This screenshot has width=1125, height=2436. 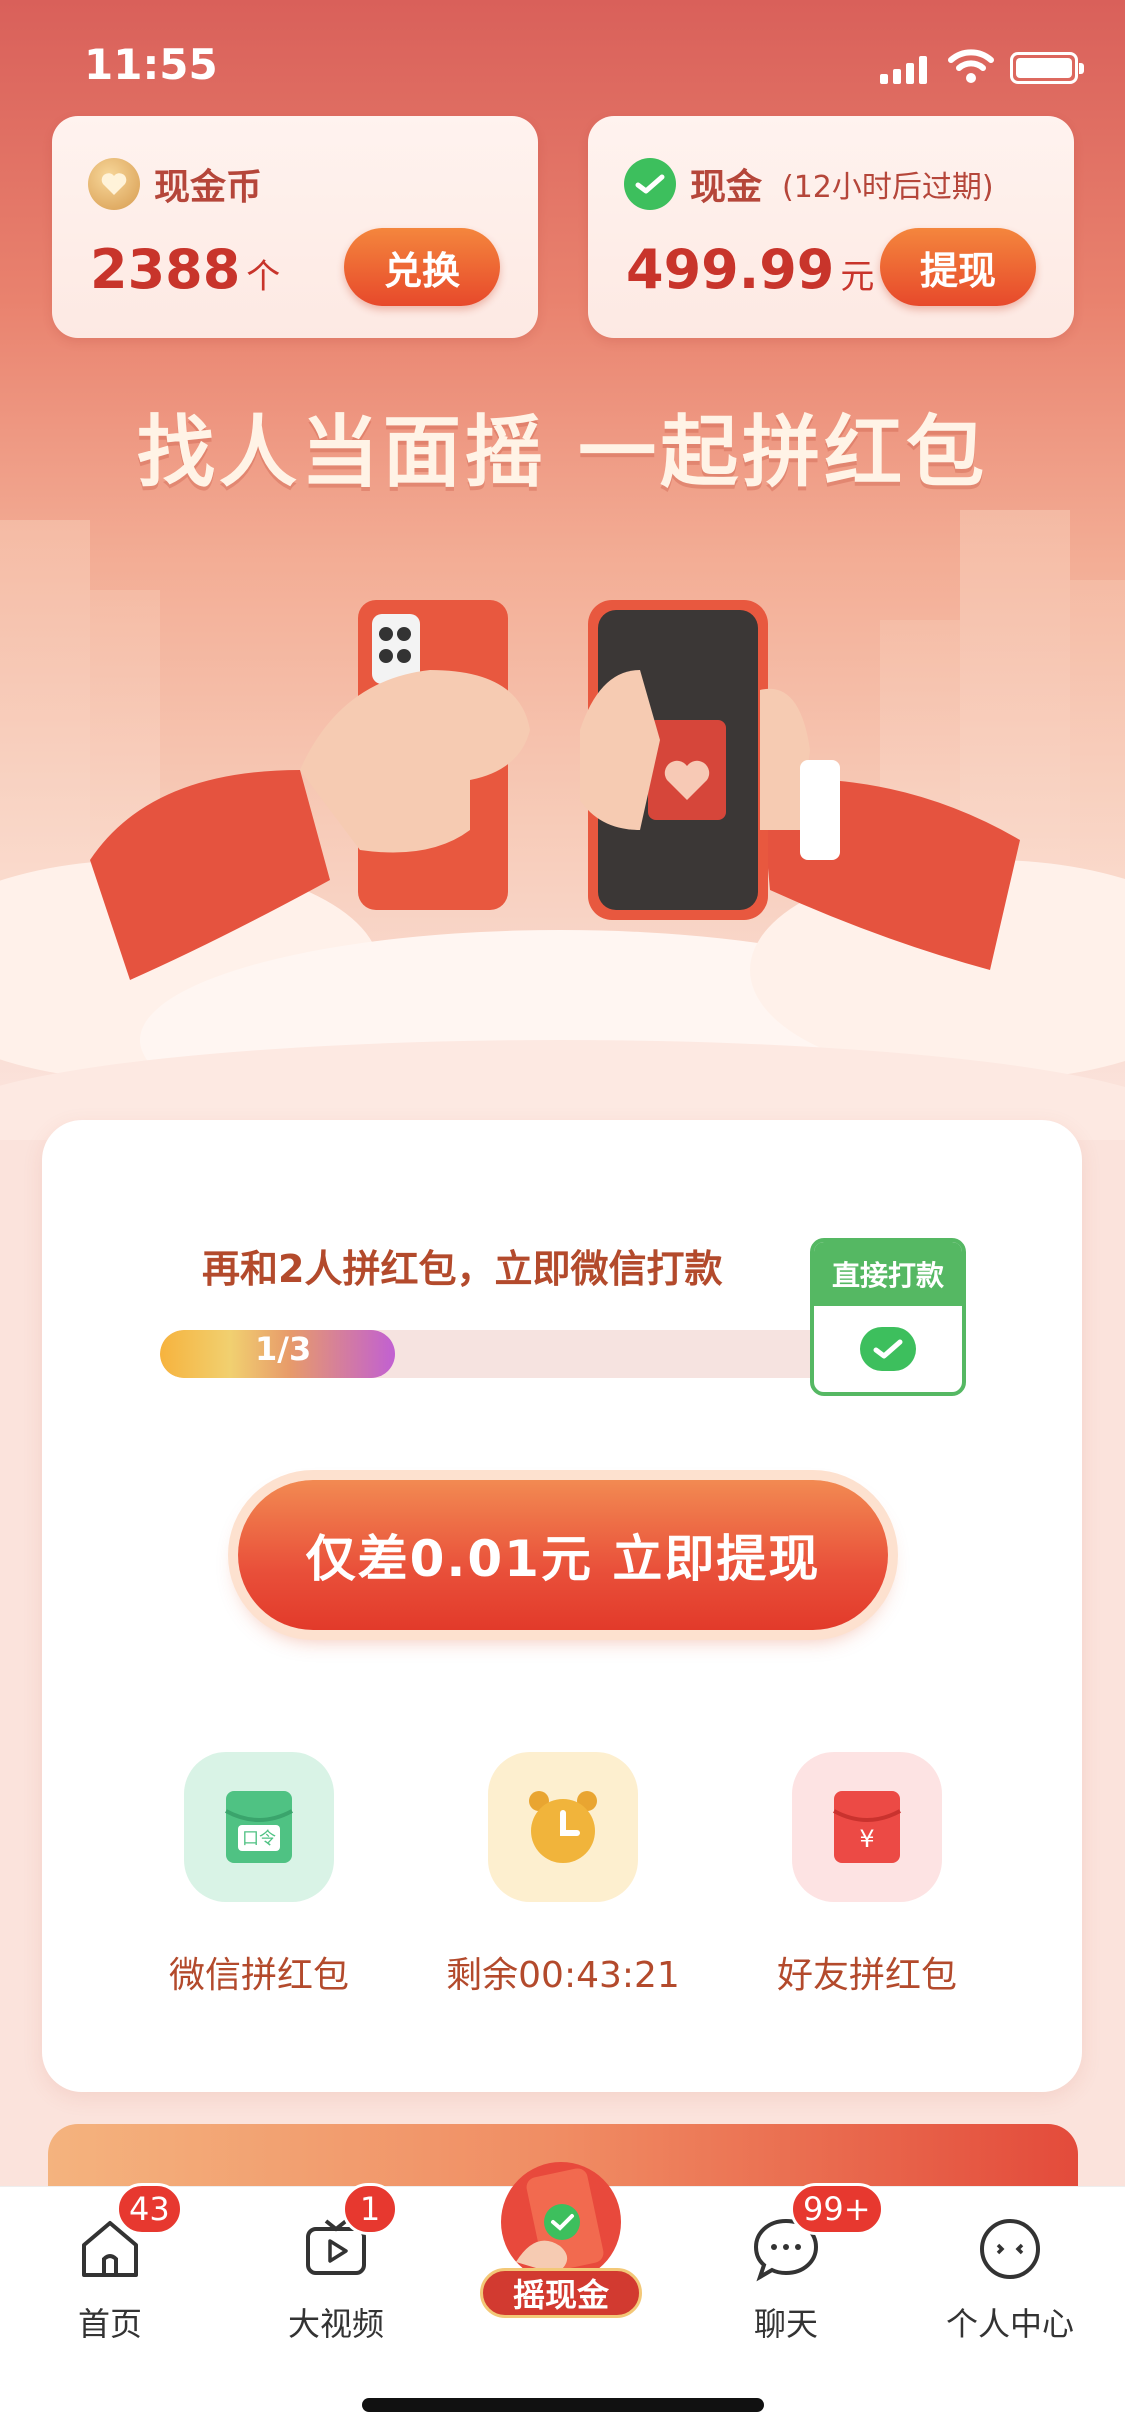 What do you see at coordinates (785, 2324) in the screenshot?
I see `tab-chat-label: 聊天` at bounding box center [785, 2324].